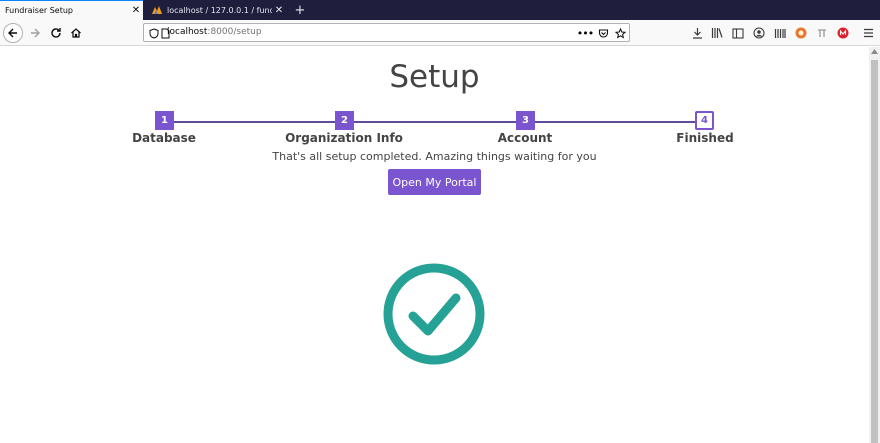 Image resolution: width=880 pixels, height=443 pixels. What do you see at coordinates (300, 10) in the screenshot?
I see `new-tab-icon: +` at bounding box center [300, 10].